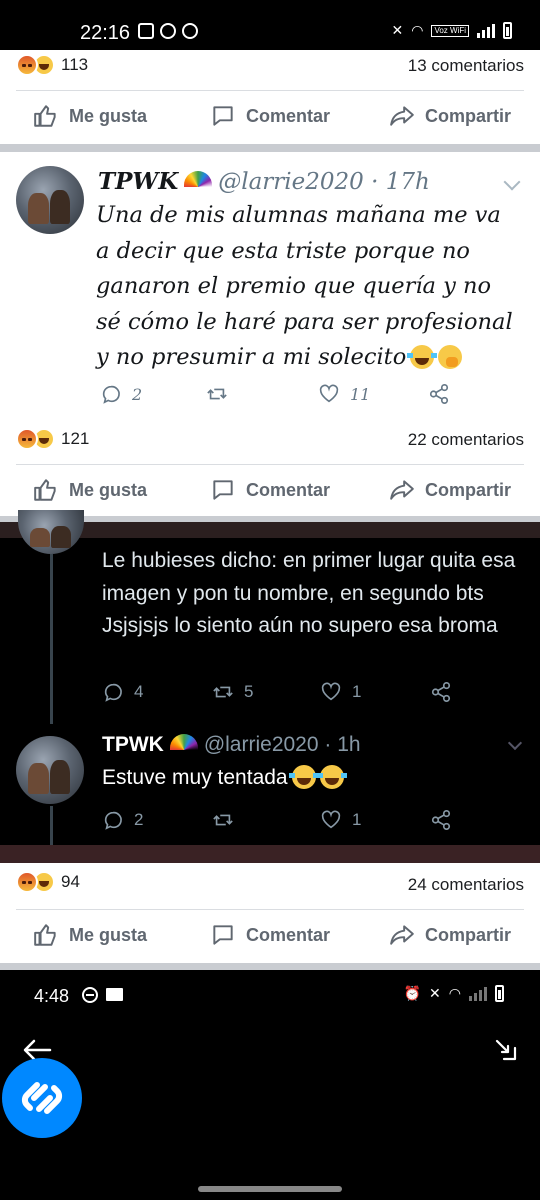 This screenshot has width=540, height=1200. I want to click on reply-count: 2, so click(137, 394).